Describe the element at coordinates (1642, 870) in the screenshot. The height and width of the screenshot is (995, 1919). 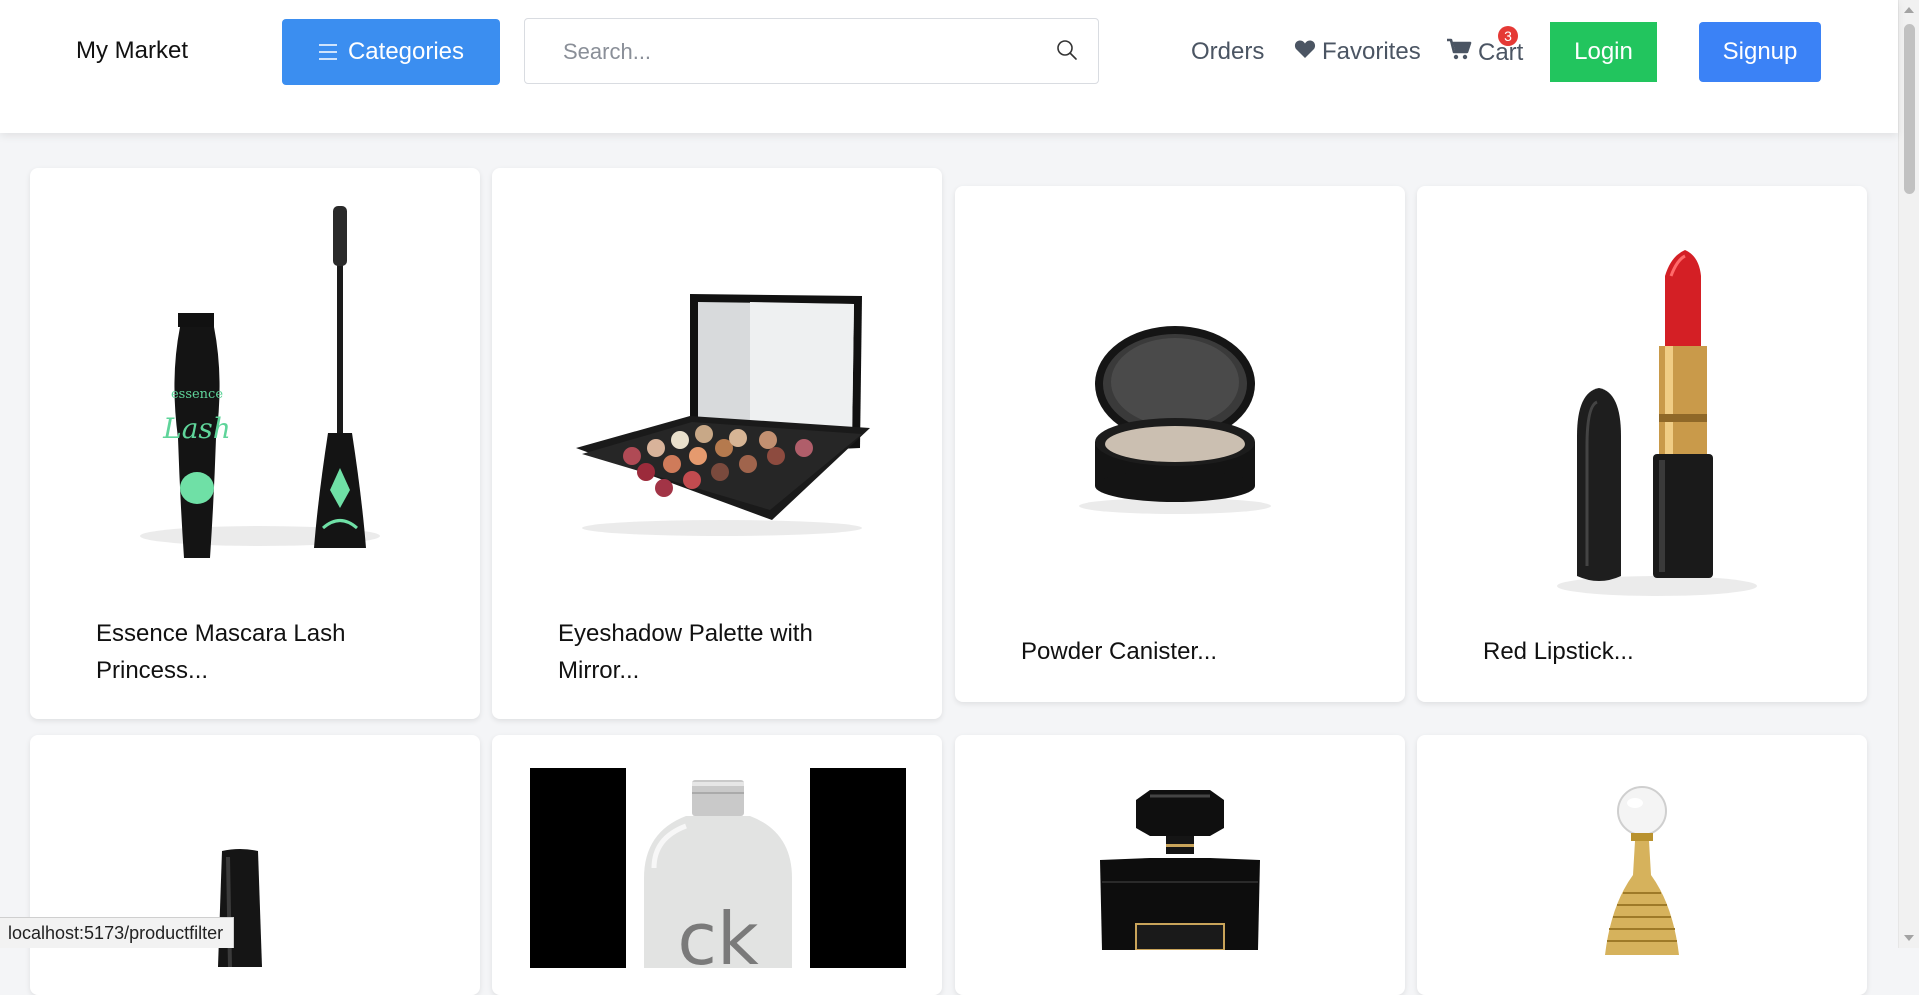
I see `dior-perfume-image` at that location.